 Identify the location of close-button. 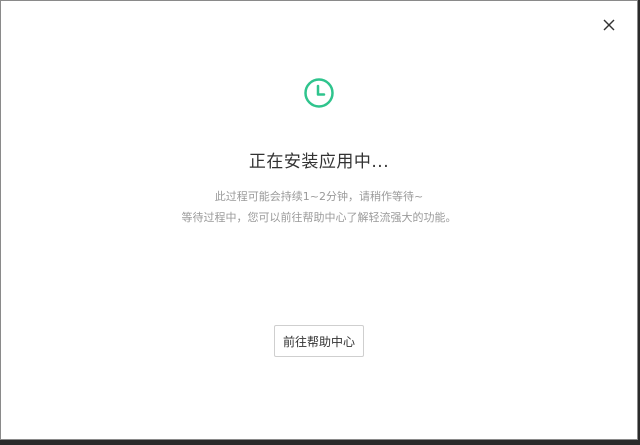
(609, 25).